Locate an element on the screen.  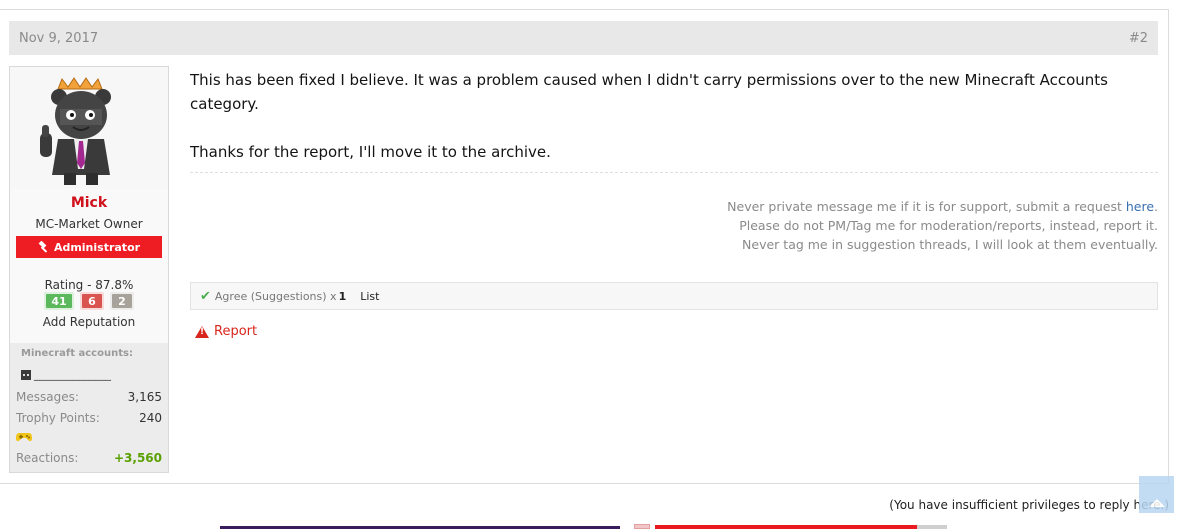
admin-badge: Administrator is located at coordinates (89, 247).